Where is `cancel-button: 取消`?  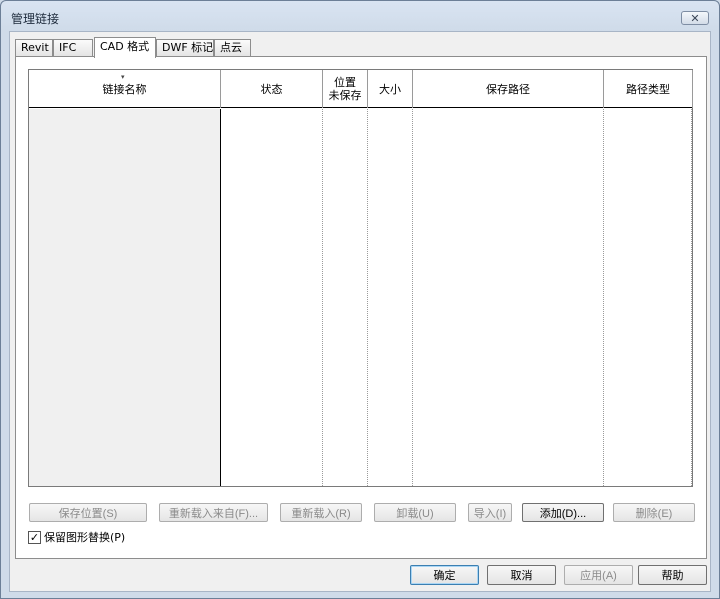
cancel-button: 取消 is located at coordinates (521, 575).